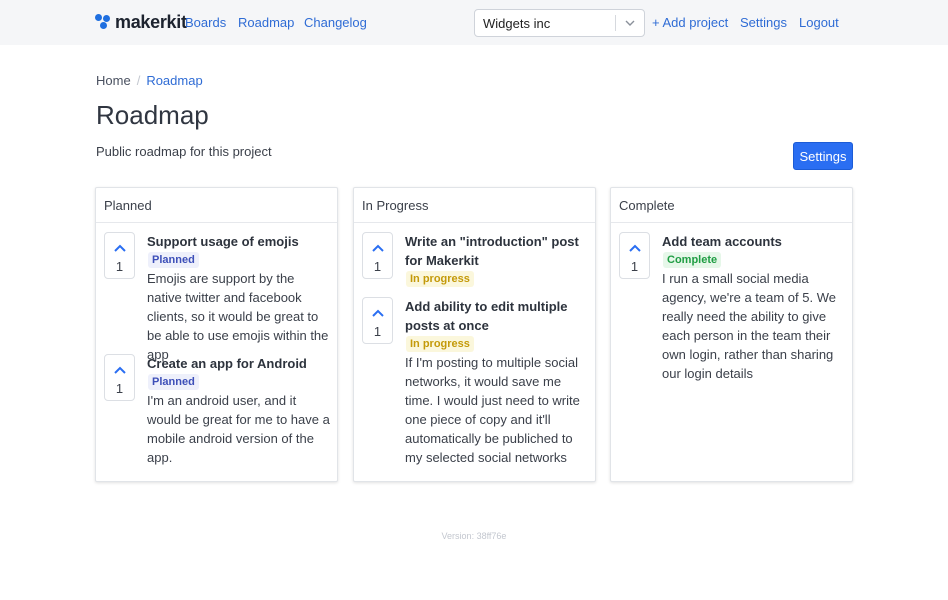 This screenshot has height=600, width=948. I want to click on page-subtitle: Public roadmap for this project, so click(184, 151).